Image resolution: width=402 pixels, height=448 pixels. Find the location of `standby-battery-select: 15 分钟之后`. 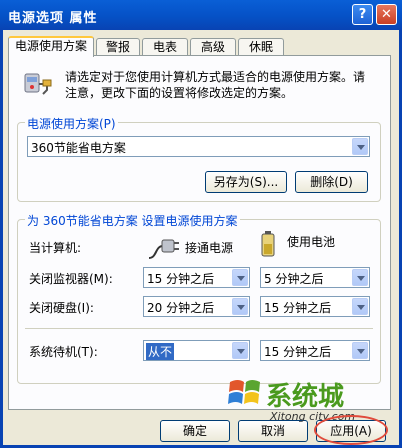

standby-battery-select: 15 分钟之后 is located at coordinates (315, 350).